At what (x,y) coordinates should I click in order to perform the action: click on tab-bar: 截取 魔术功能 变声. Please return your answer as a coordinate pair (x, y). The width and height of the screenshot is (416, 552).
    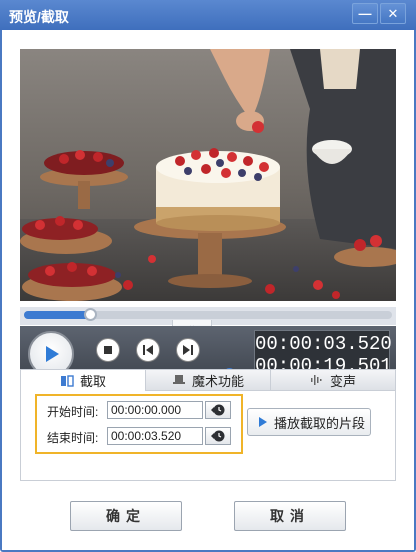
    Looking at the image, I should click on (208, 380).